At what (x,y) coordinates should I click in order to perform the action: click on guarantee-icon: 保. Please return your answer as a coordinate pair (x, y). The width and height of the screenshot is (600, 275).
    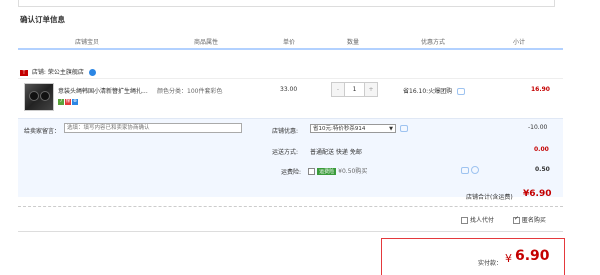
    Looking at the image, I should click on (68, 102).